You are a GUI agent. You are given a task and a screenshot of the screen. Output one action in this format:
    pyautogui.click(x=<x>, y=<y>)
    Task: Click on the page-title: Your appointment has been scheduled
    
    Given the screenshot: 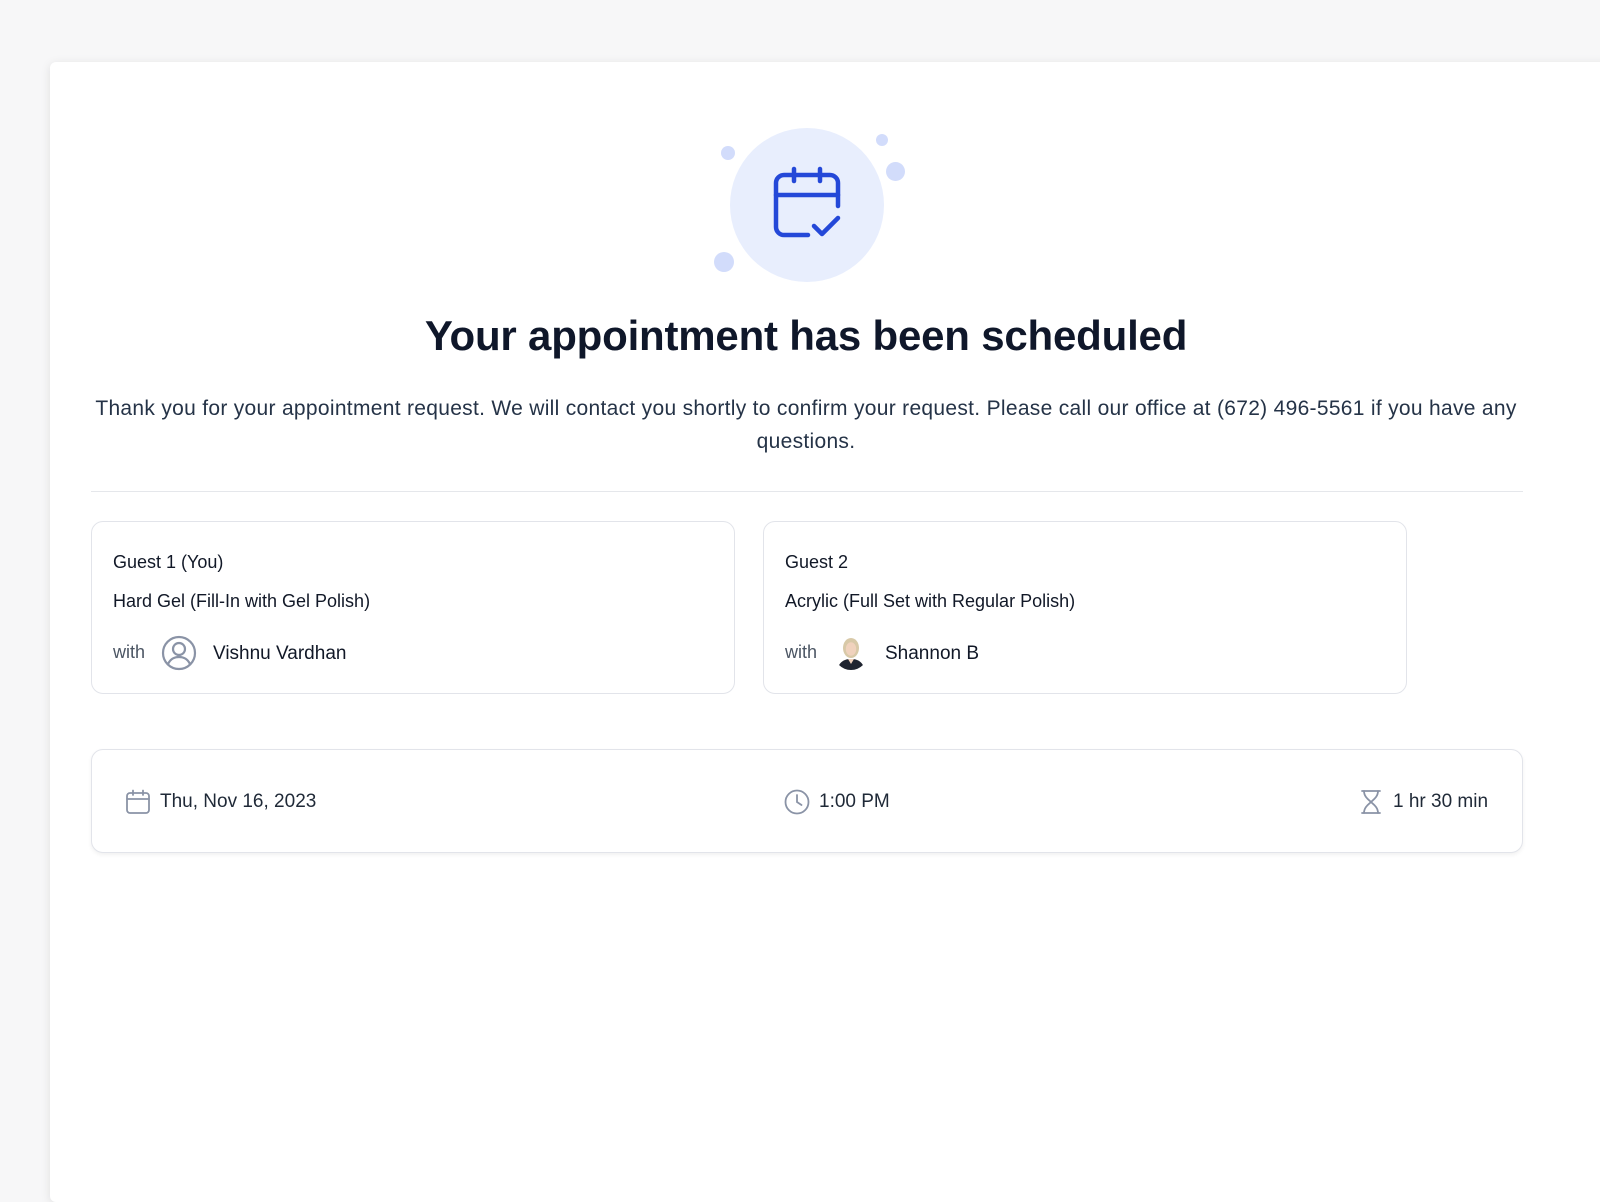 What is the action you would take?
    pyautogui.click(x=806, y=335)
    